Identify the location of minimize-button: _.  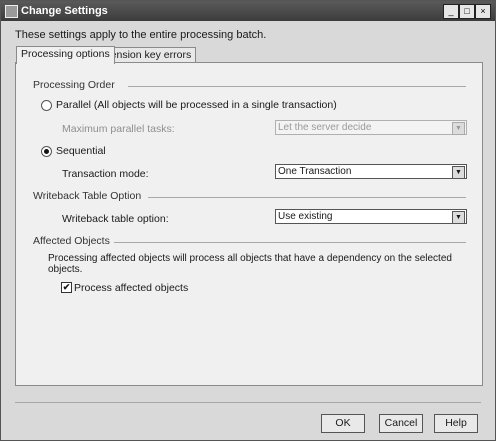
(451, 11).